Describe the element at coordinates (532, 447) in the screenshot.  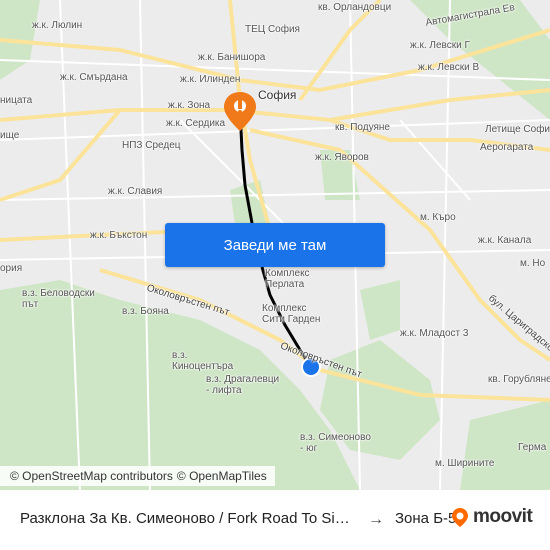
I see `map-label: Герма` at that location.